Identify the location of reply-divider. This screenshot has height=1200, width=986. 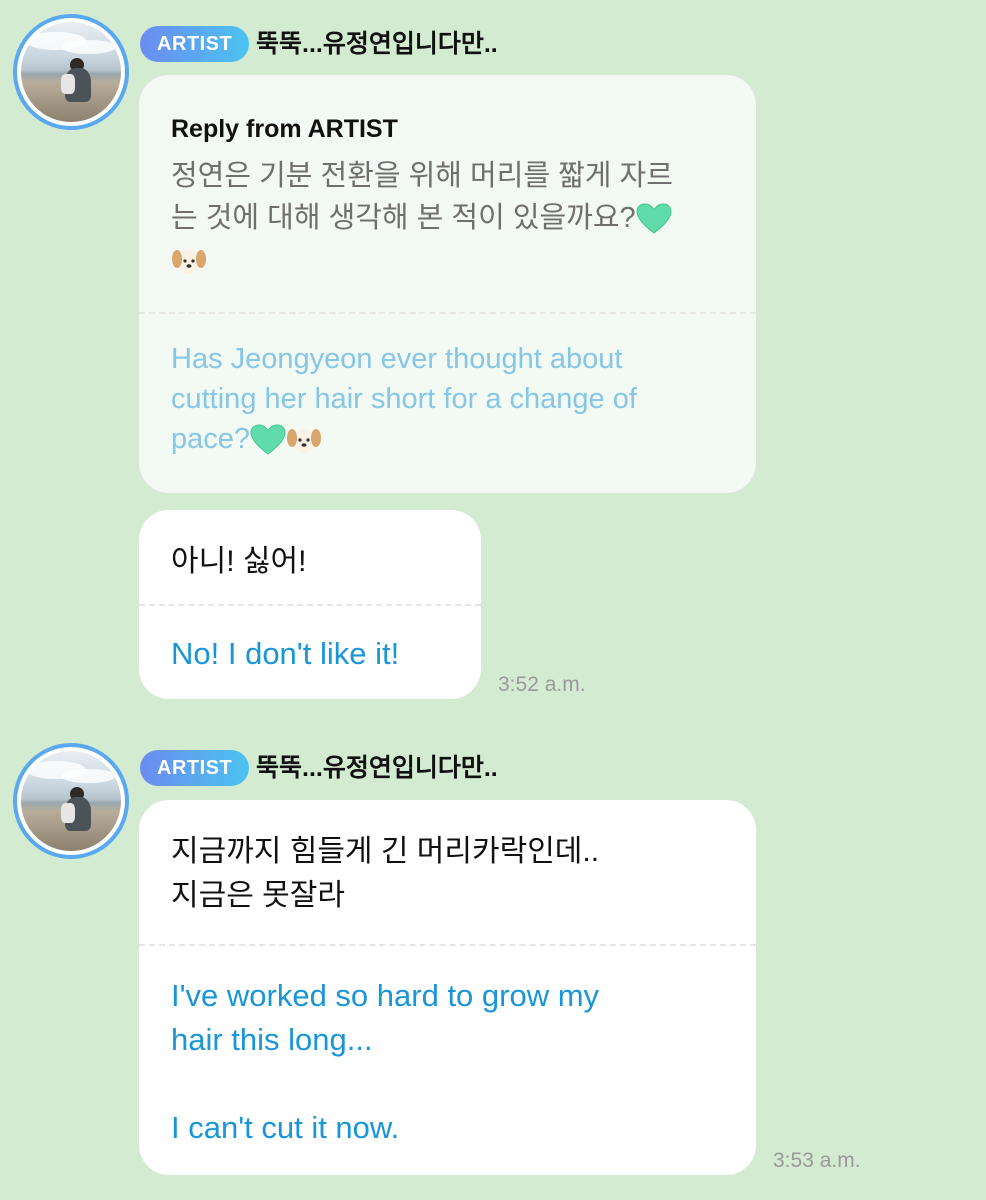
(447, 313).